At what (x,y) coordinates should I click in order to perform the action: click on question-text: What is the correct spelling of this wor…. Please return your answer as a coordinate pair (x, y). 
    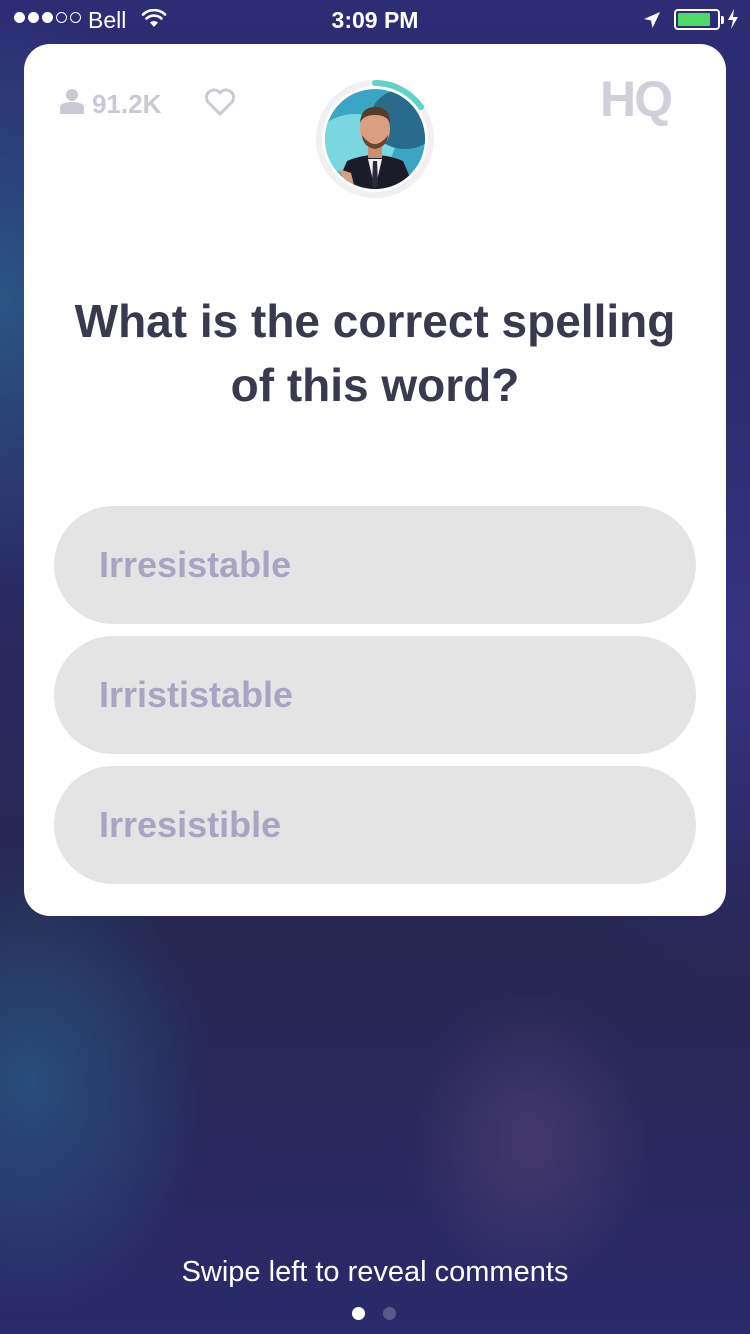
    Looking at the image, I should click on (375, 353).